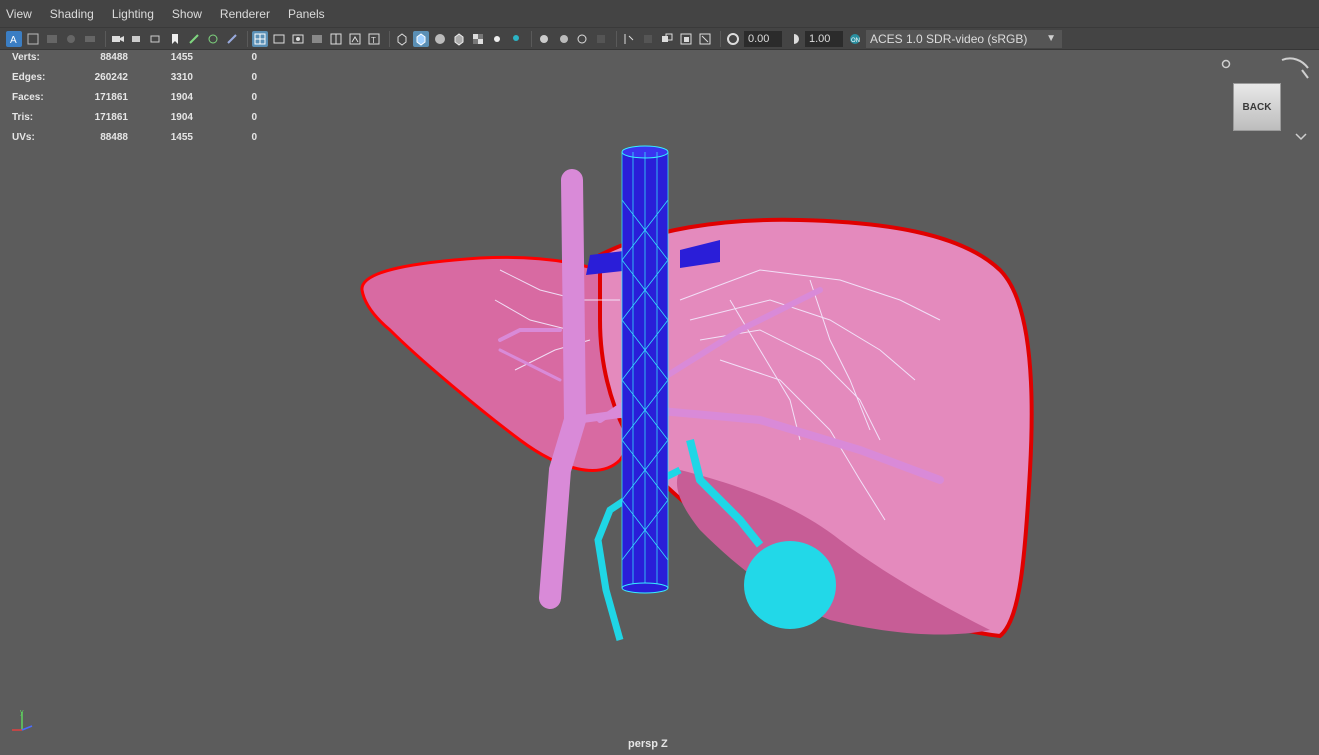 The image size is (1319, 755). Describe the element at coordinates (23, 117) in the screenshot. I see `hud-label: Tris:` at that location.